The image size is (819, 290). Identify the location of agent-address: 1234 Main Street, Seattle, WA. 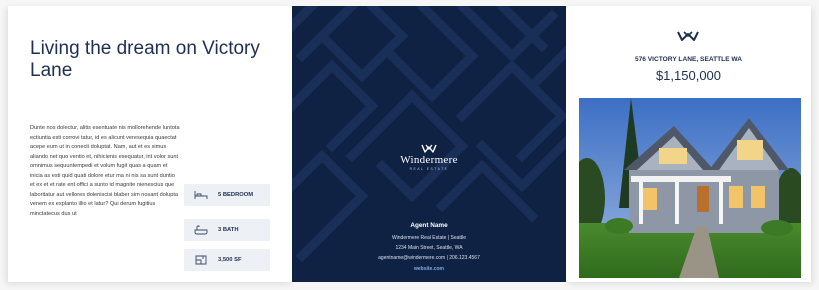
(429, 248).